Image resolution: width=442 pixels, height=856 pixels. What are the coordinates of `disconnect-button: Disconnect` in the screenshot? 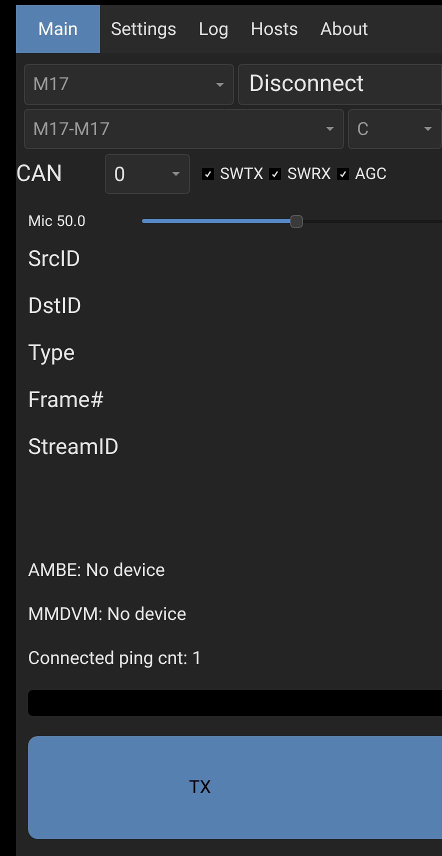 It's located at (340, 84).